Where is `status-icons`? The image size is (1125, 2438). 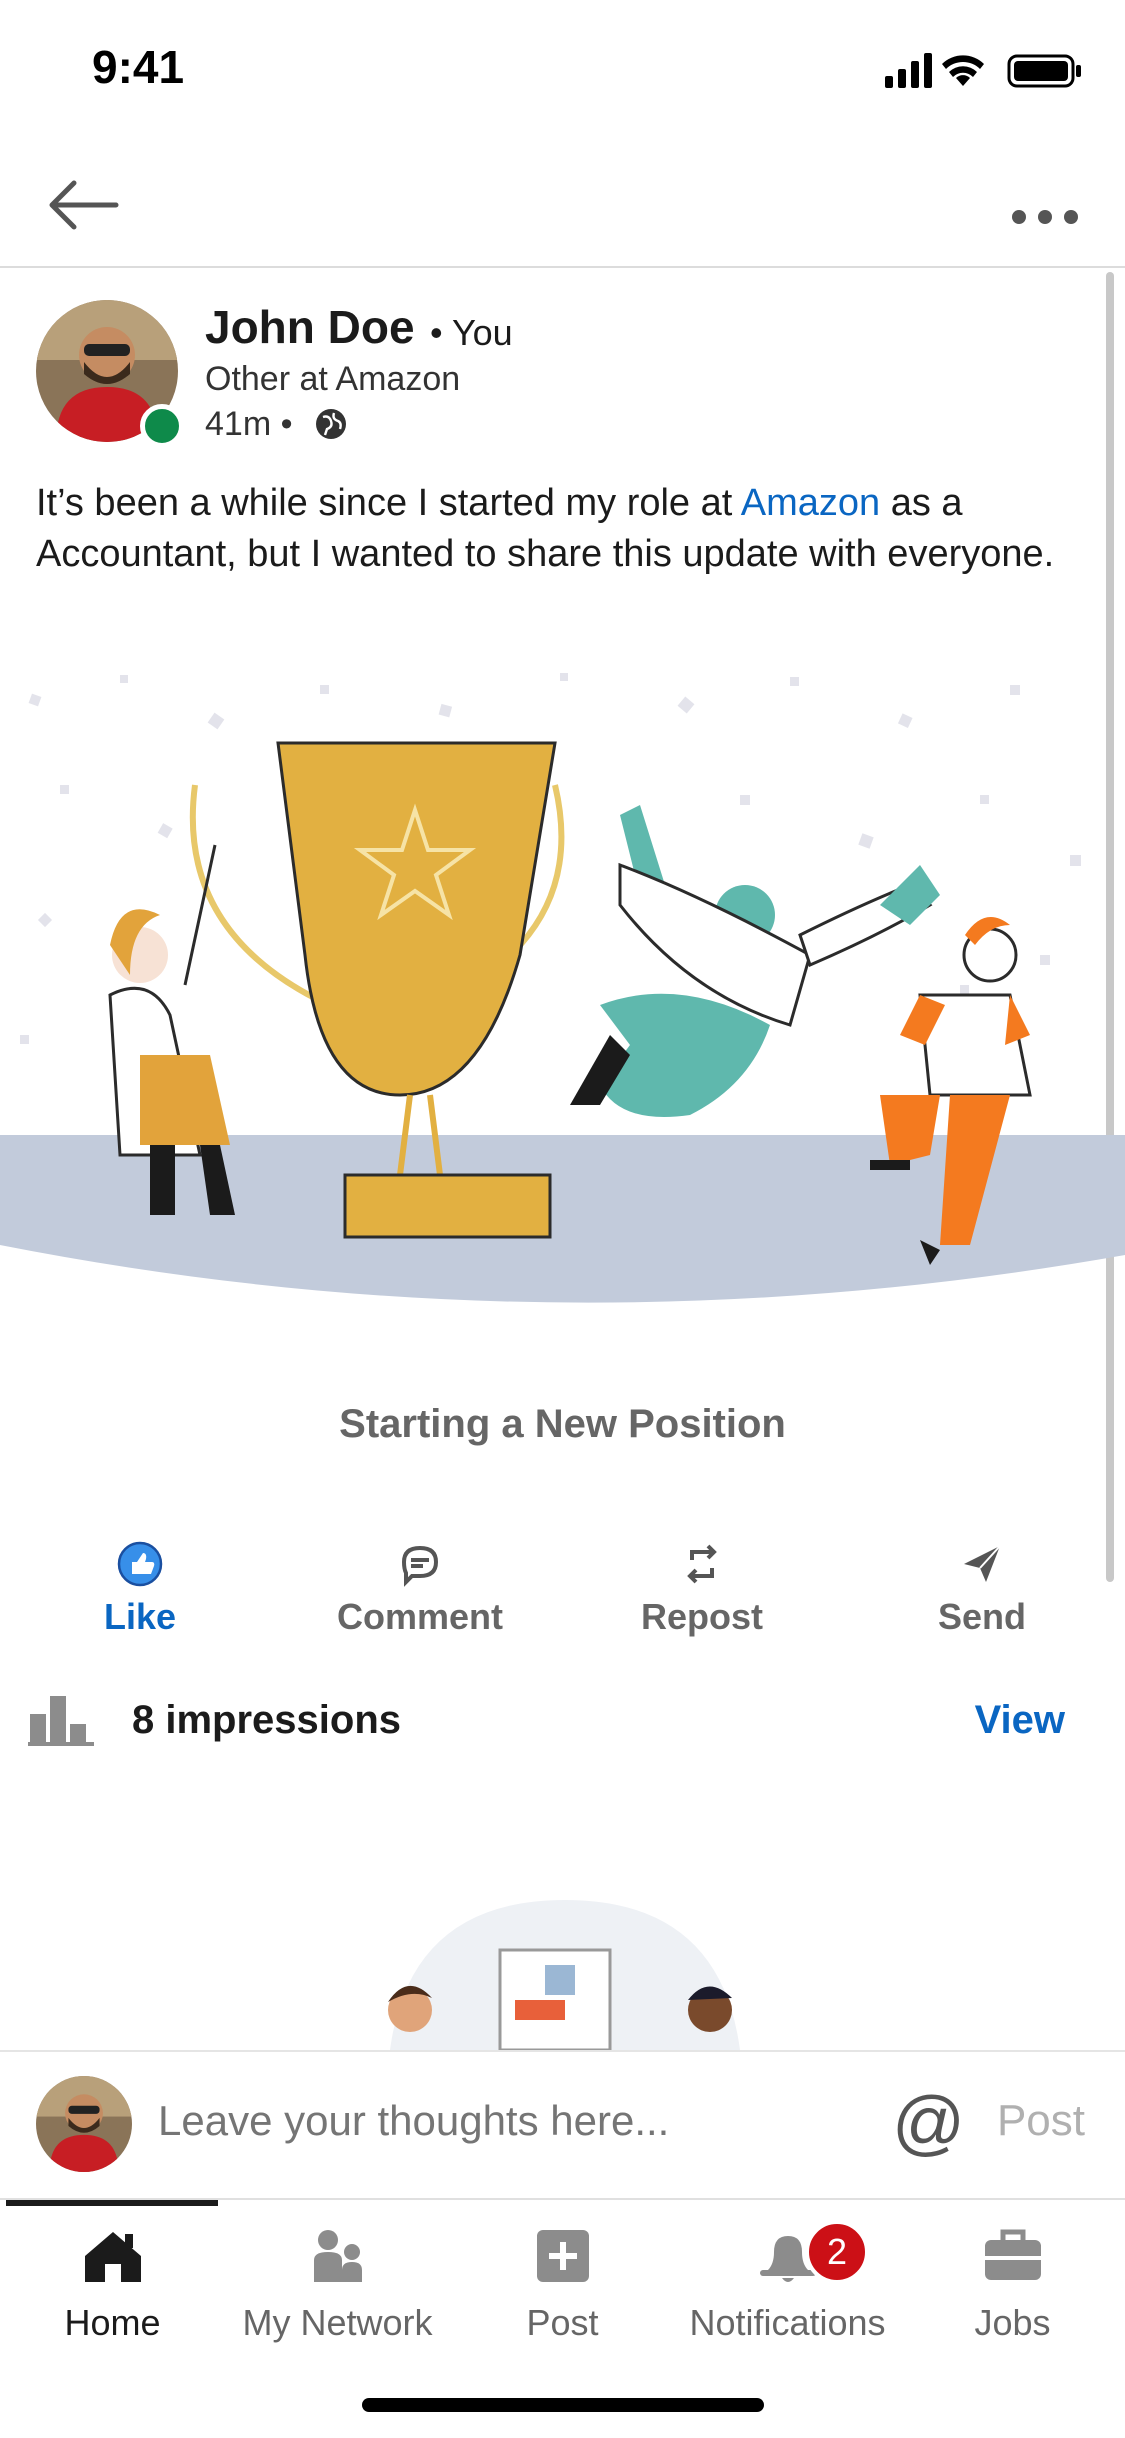 status-icons is located at coordinates (983, 70).